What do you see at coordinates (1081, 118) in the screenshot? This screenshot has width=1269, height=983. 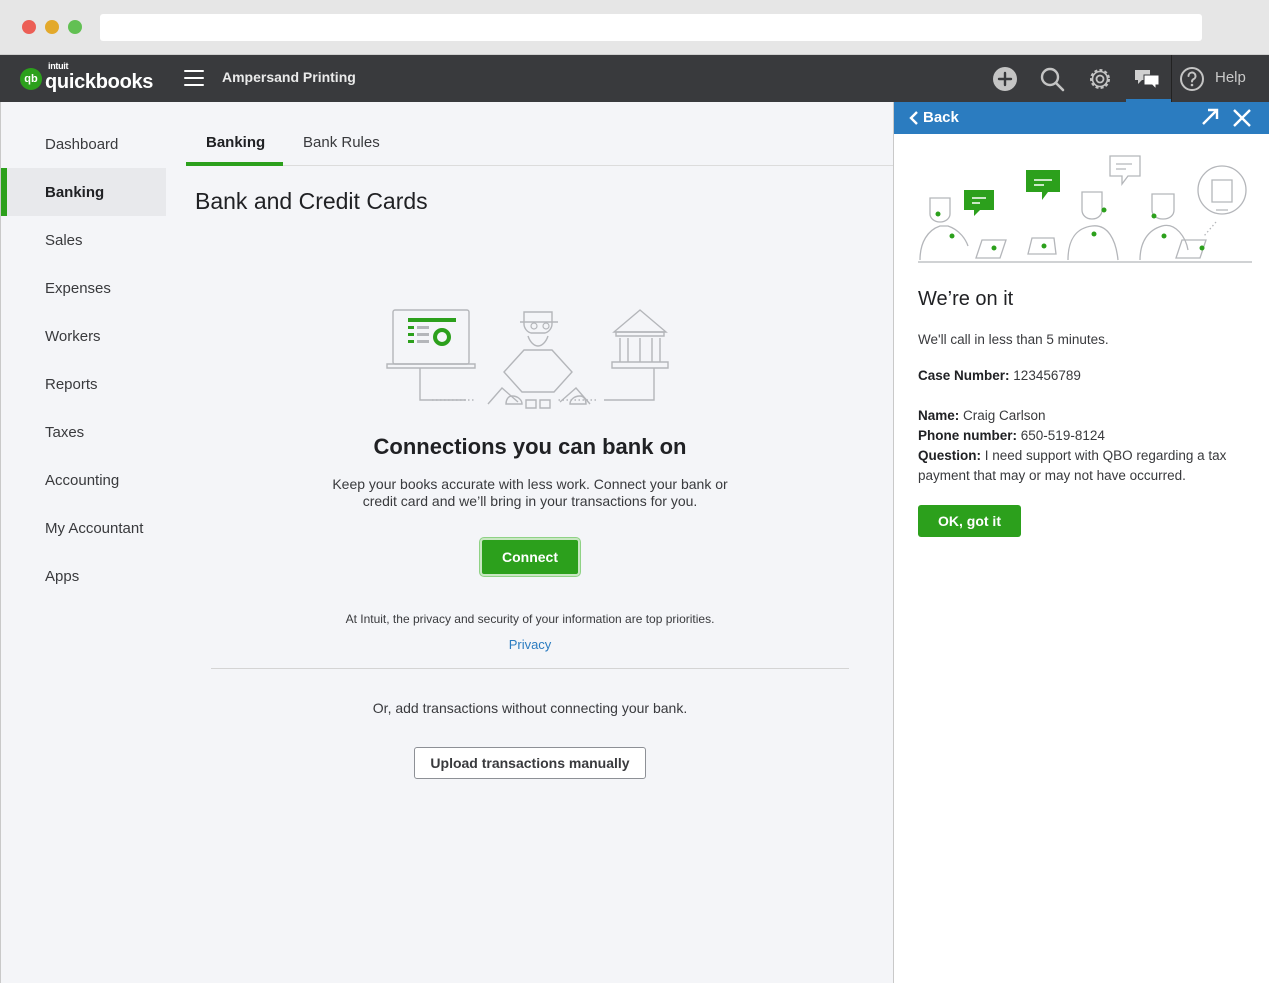 I see `panel-header: Back` at bounding box center [1081, 118].